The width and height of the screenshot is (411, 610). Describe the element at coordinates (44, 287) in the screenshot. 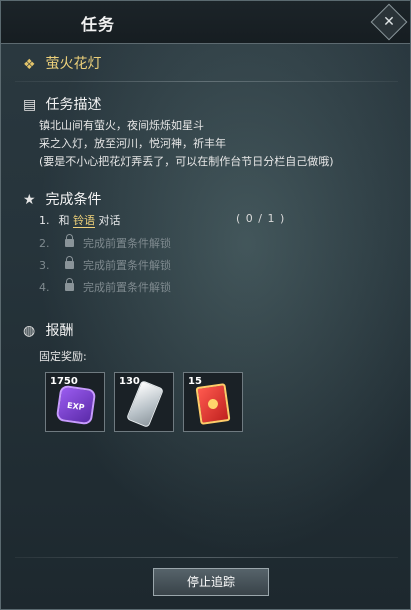

I see `condition-number: 4.` at that location.